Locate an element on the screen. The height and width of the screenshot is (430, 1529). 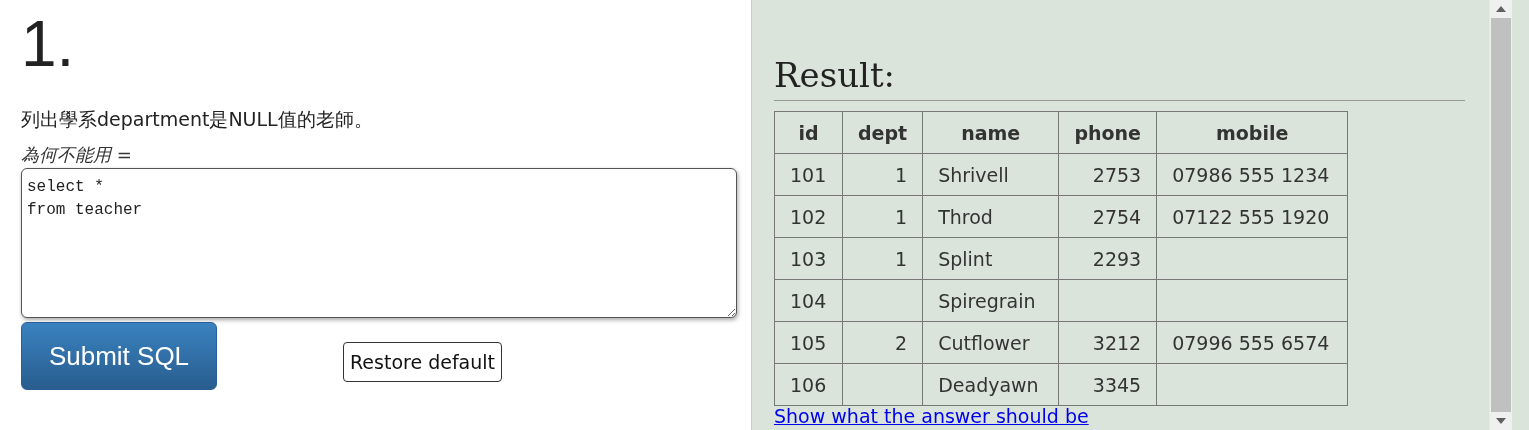
table-cell: 106 is located at coordinates (808, 384).